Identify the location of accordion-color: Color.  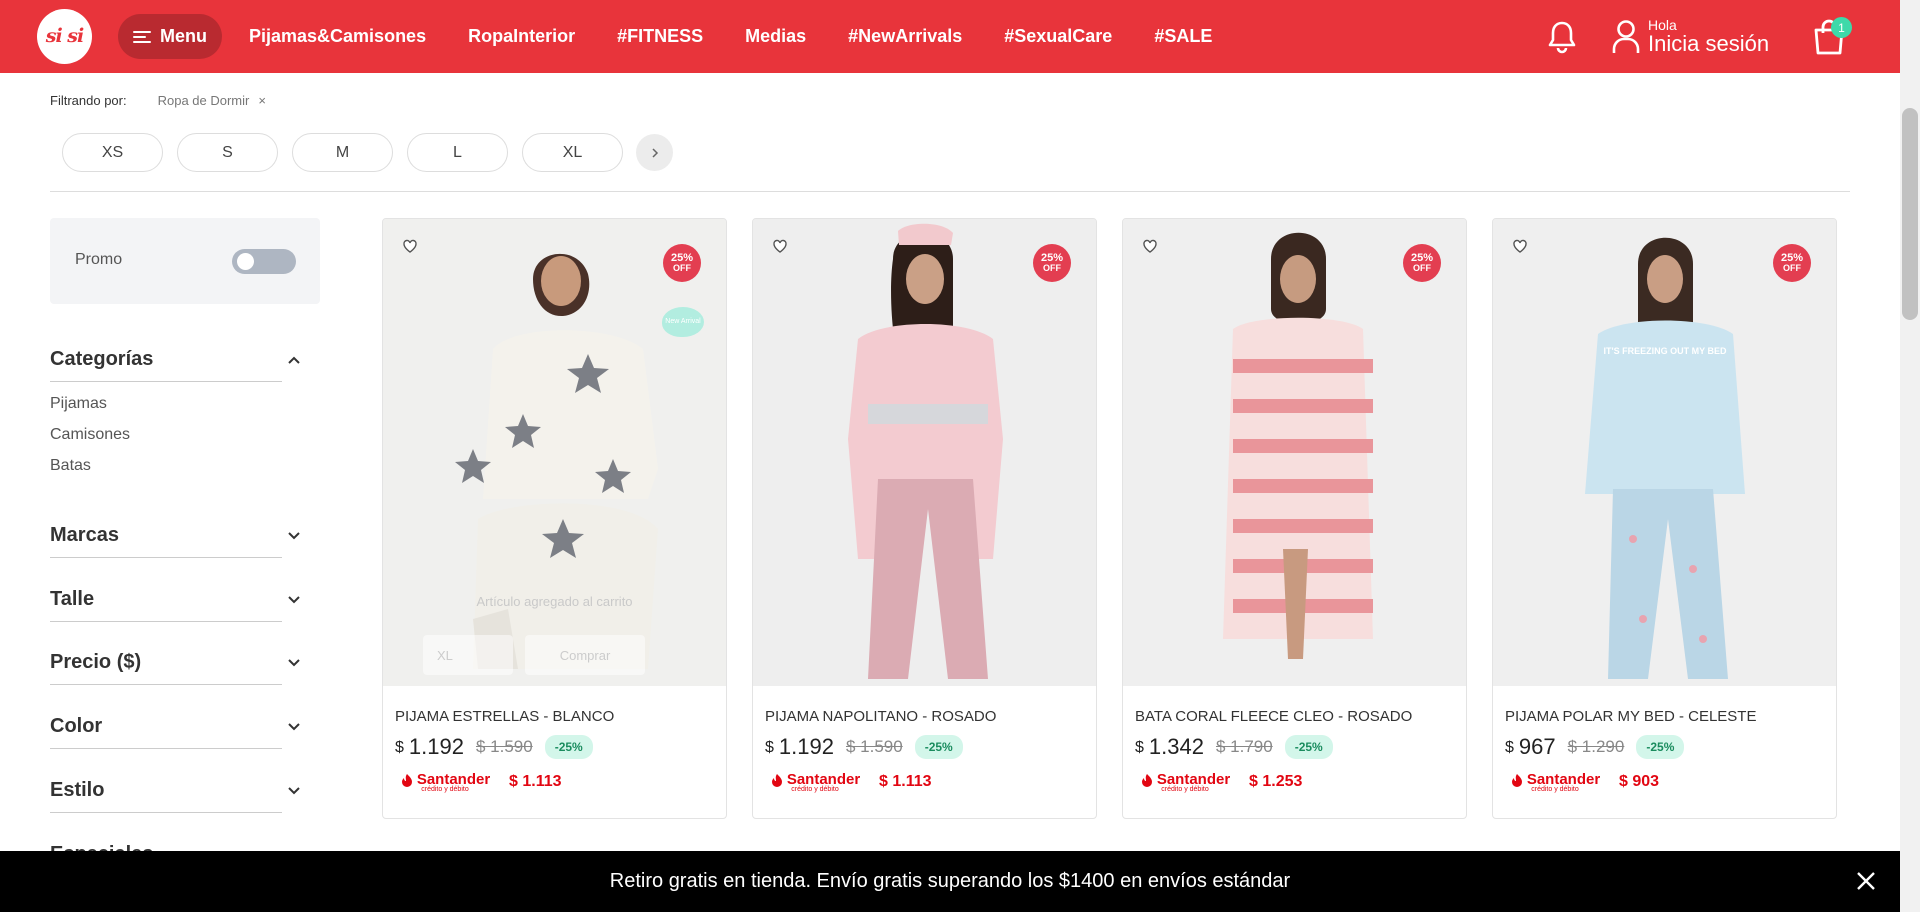
(175, 727).